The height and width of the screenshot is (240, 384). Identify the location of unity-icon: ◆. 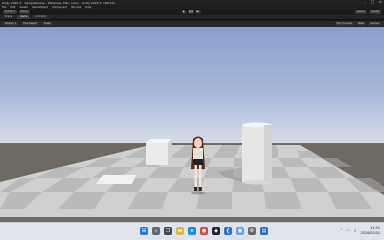
(216, 231).